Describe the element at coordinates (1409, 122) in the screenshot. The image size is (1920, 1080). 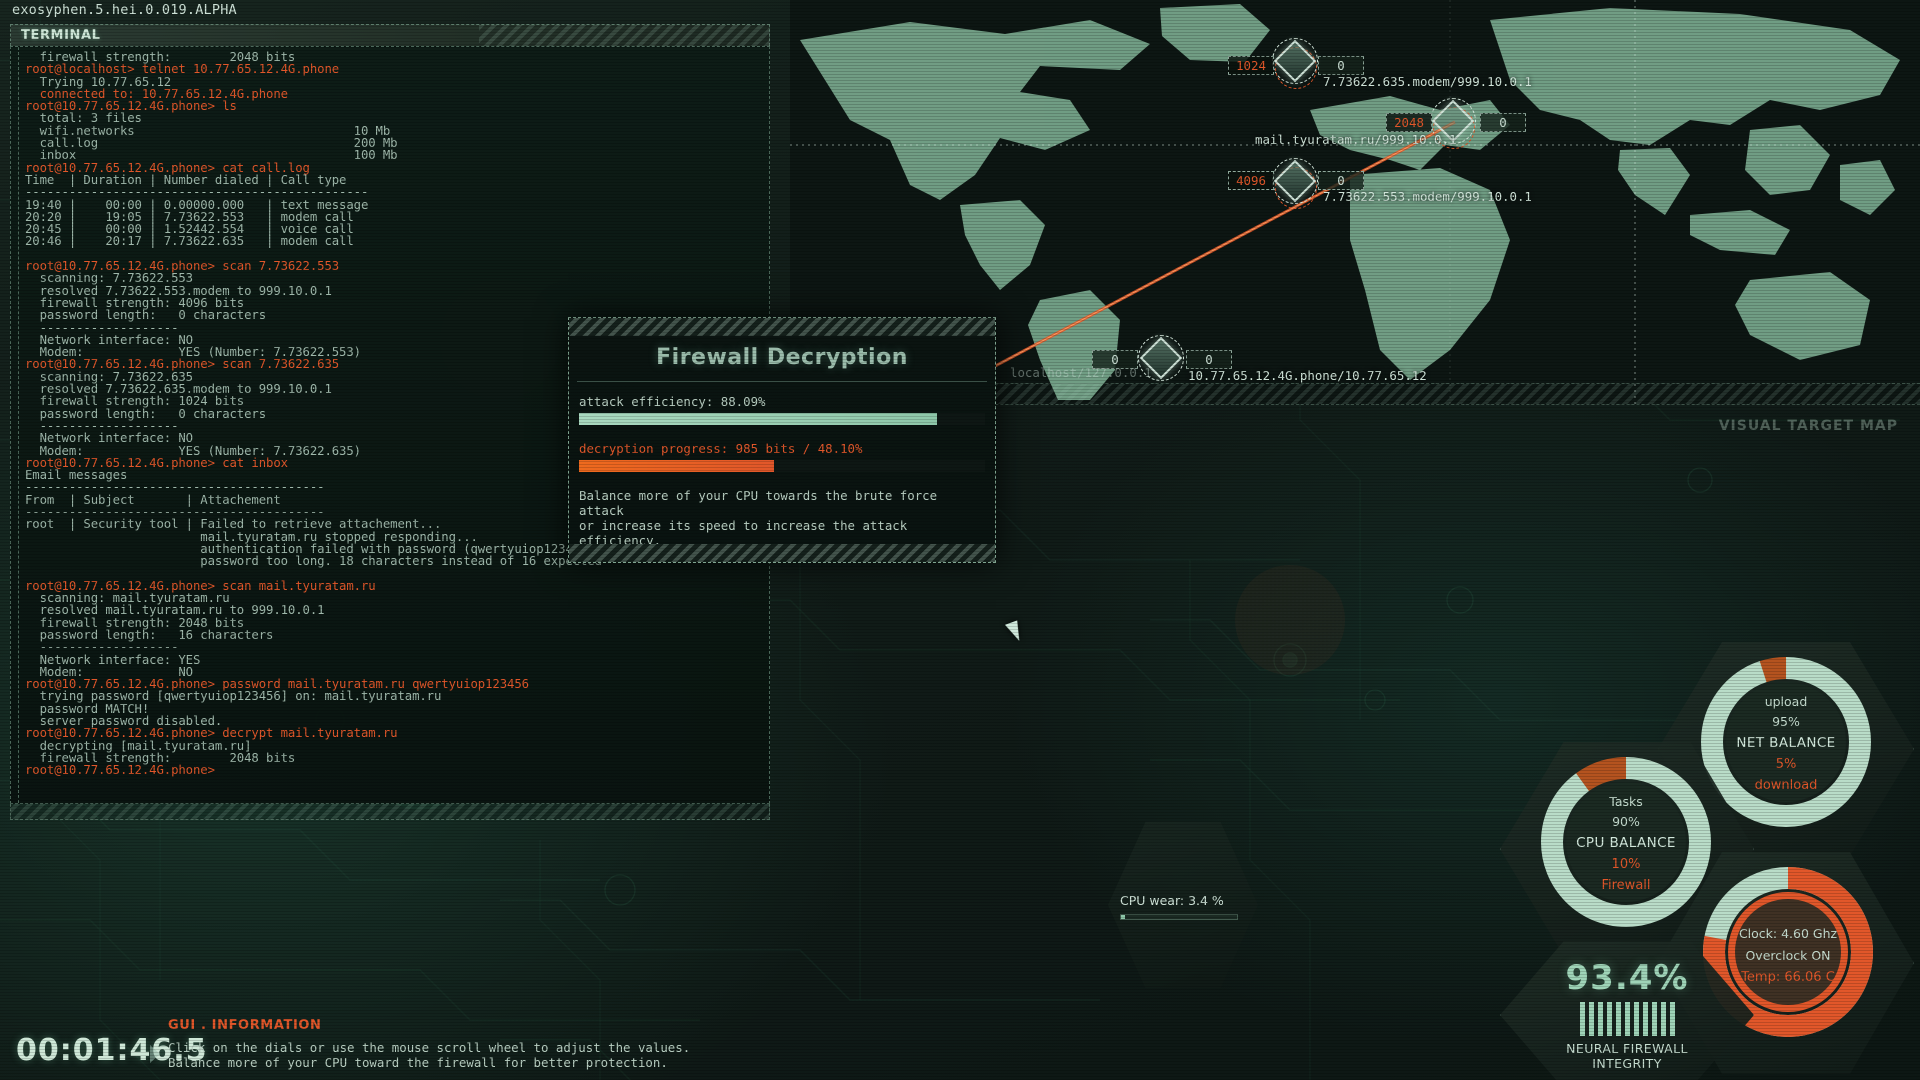
I see `map-node-2-strength-badge: 2048` at that location.